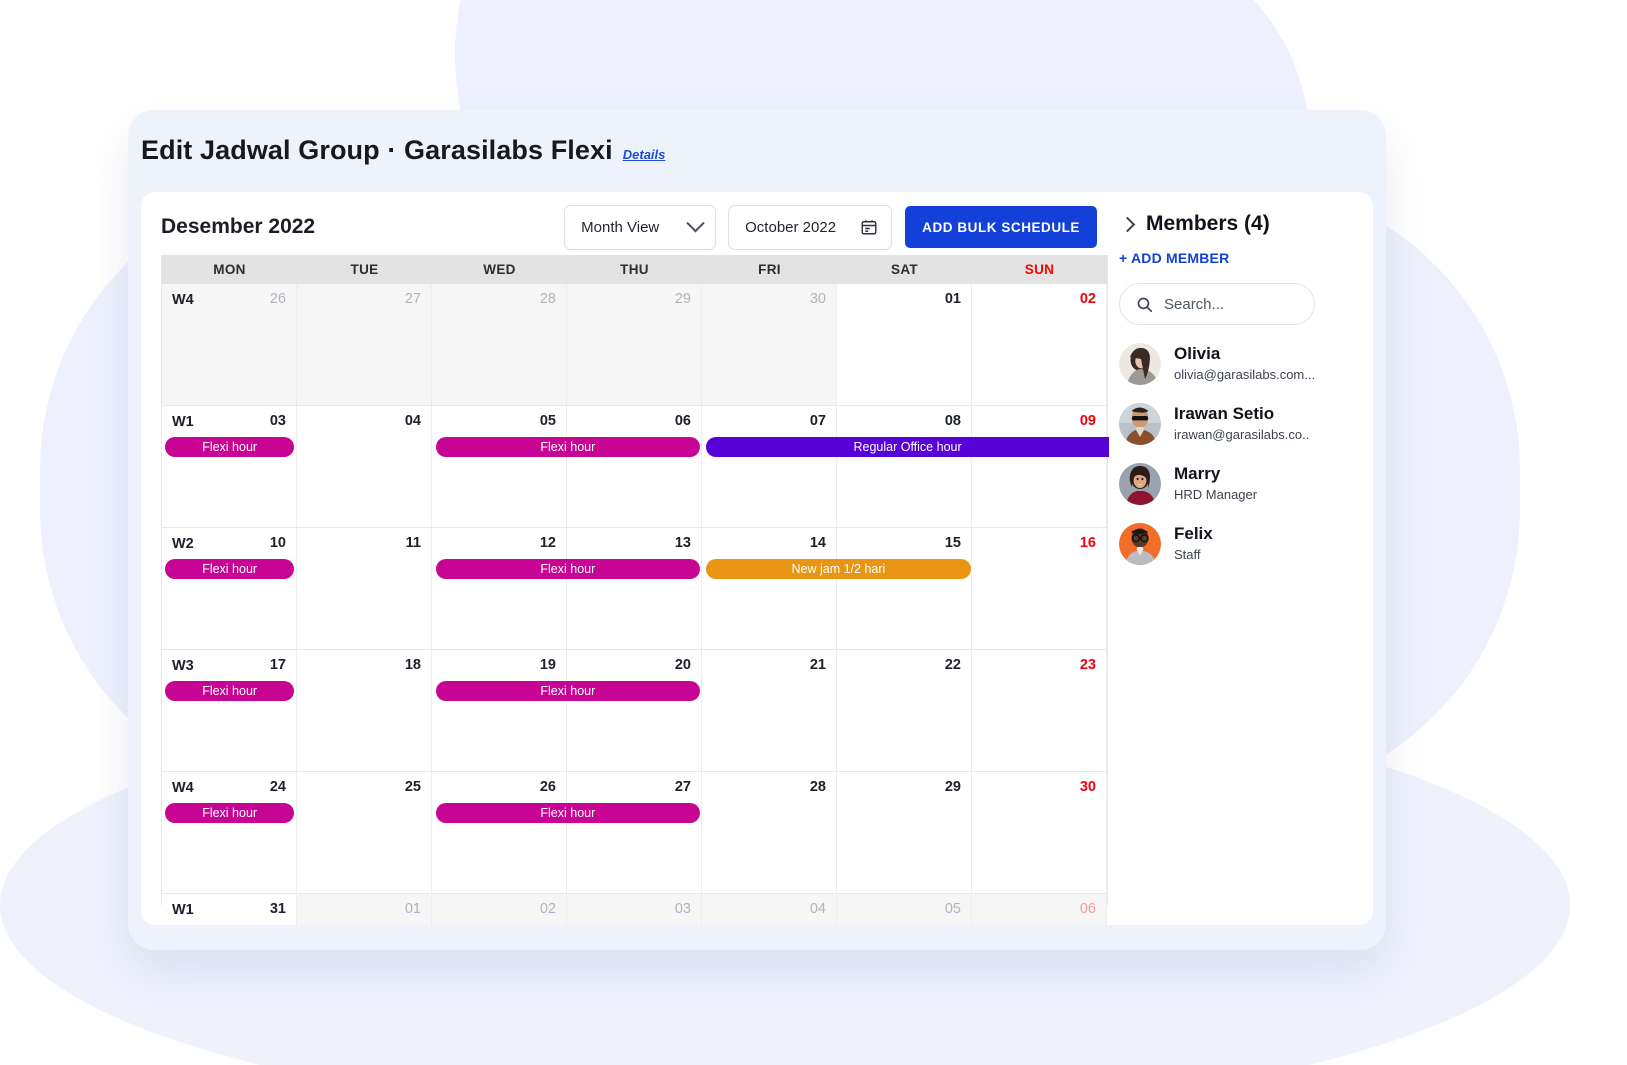  What do you see at coordinates (364, 588) in the screenshot?
I see `calendar-day-cell: 11` at bounding box center [364, 588].